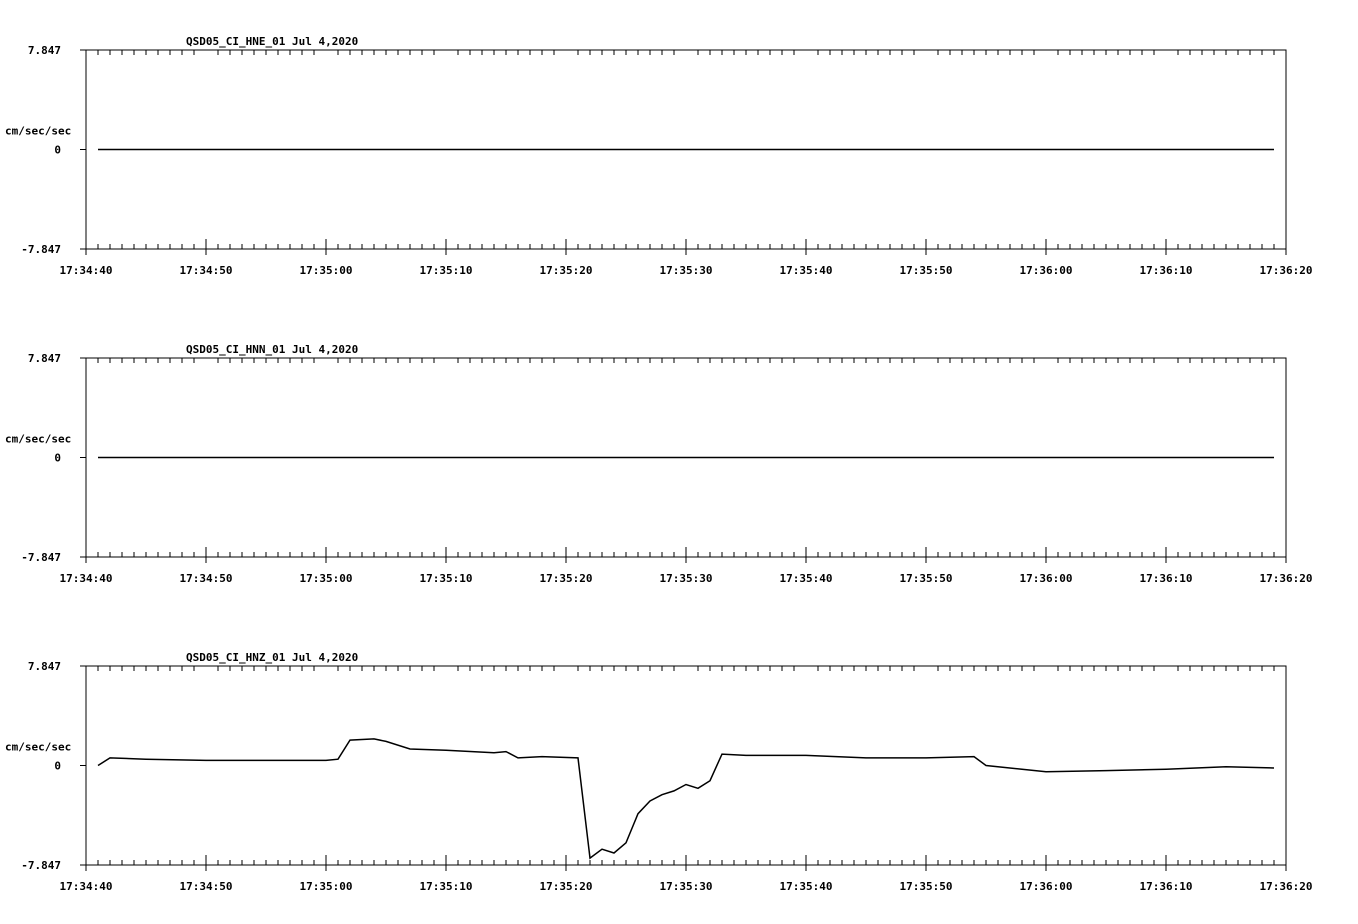  What do you see at coordinates (686, 799) in the screenshot?
I see `series-line` at bounding box center [686, 799].